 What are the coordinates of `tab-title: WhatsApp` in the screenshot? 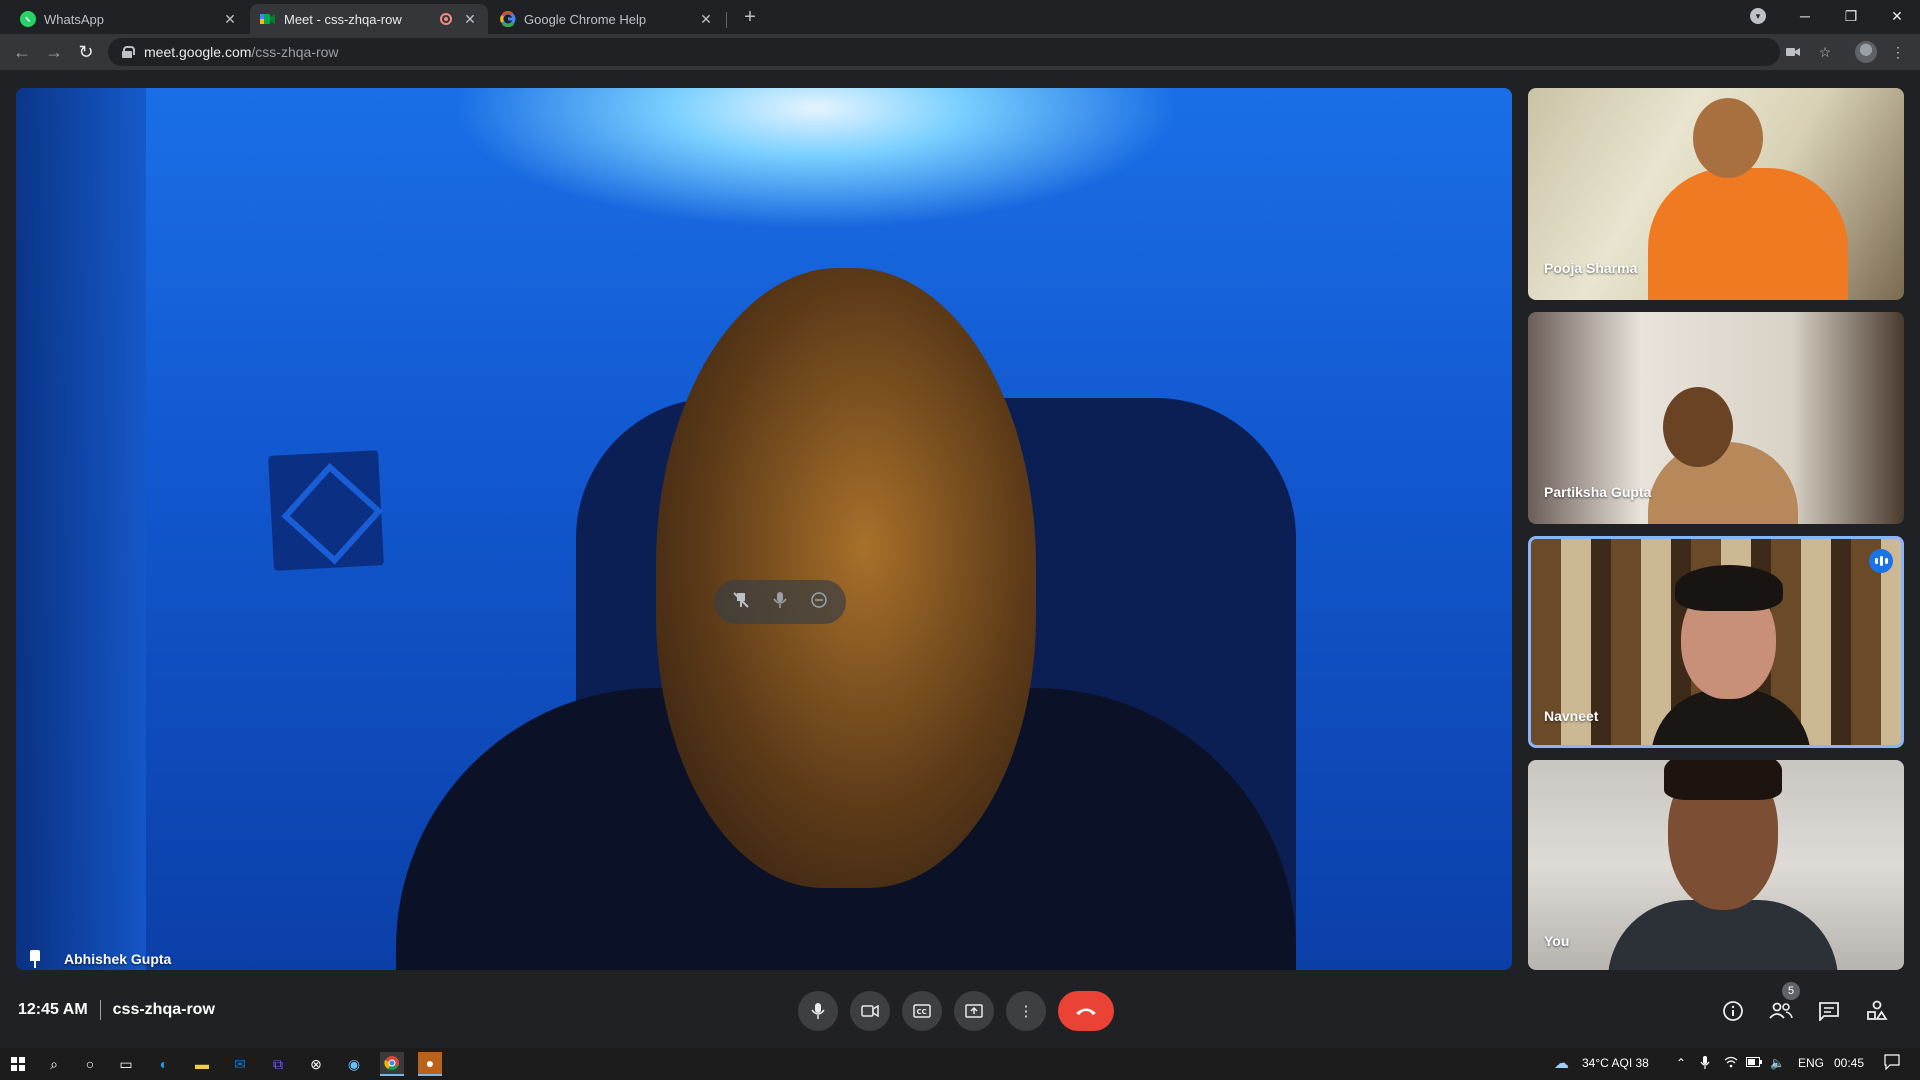 It's located at (74, 19).